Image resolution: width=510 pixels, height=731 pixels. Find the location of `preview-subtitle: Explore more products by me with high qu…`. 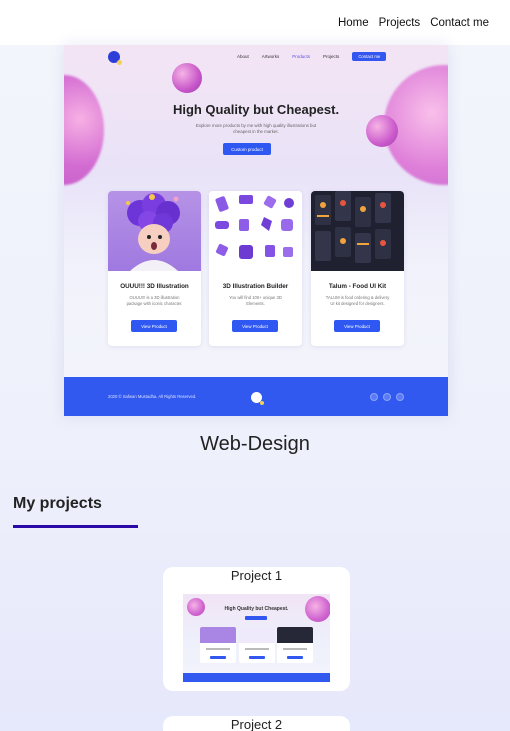

preview-subtitle: Explore more products by me with high qu… is located at coordinates (256, 128).